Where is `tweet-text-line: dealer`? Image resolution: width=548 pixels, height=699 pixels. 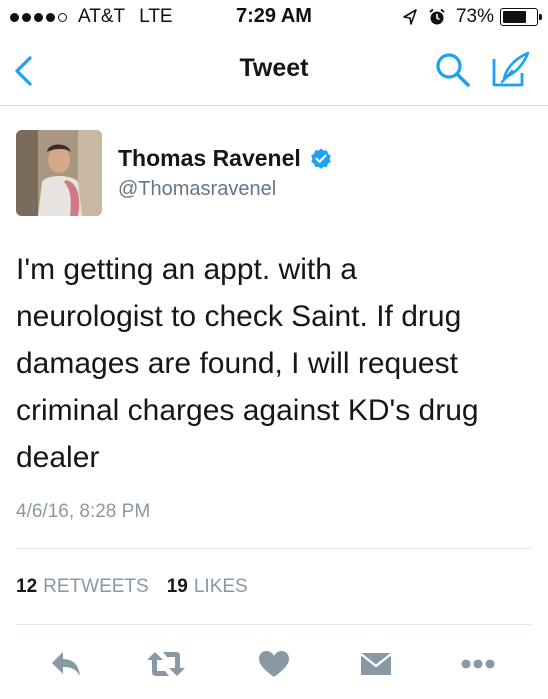 tweet-text-line: dealer is located at coordinates (58, 457).